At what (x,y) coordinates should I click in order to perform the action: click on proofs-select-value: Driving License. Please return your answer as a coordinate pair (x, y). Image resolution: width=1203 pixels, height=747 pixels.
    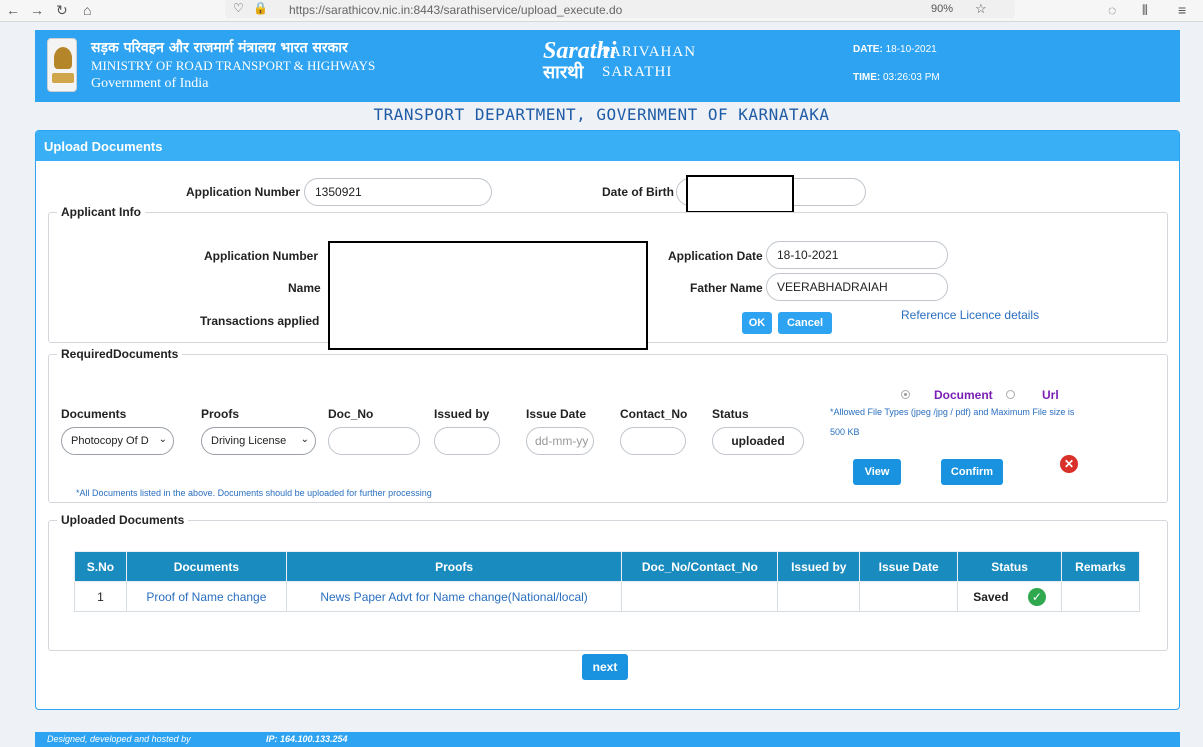
    Looking at the image, I should click on (249, 441).